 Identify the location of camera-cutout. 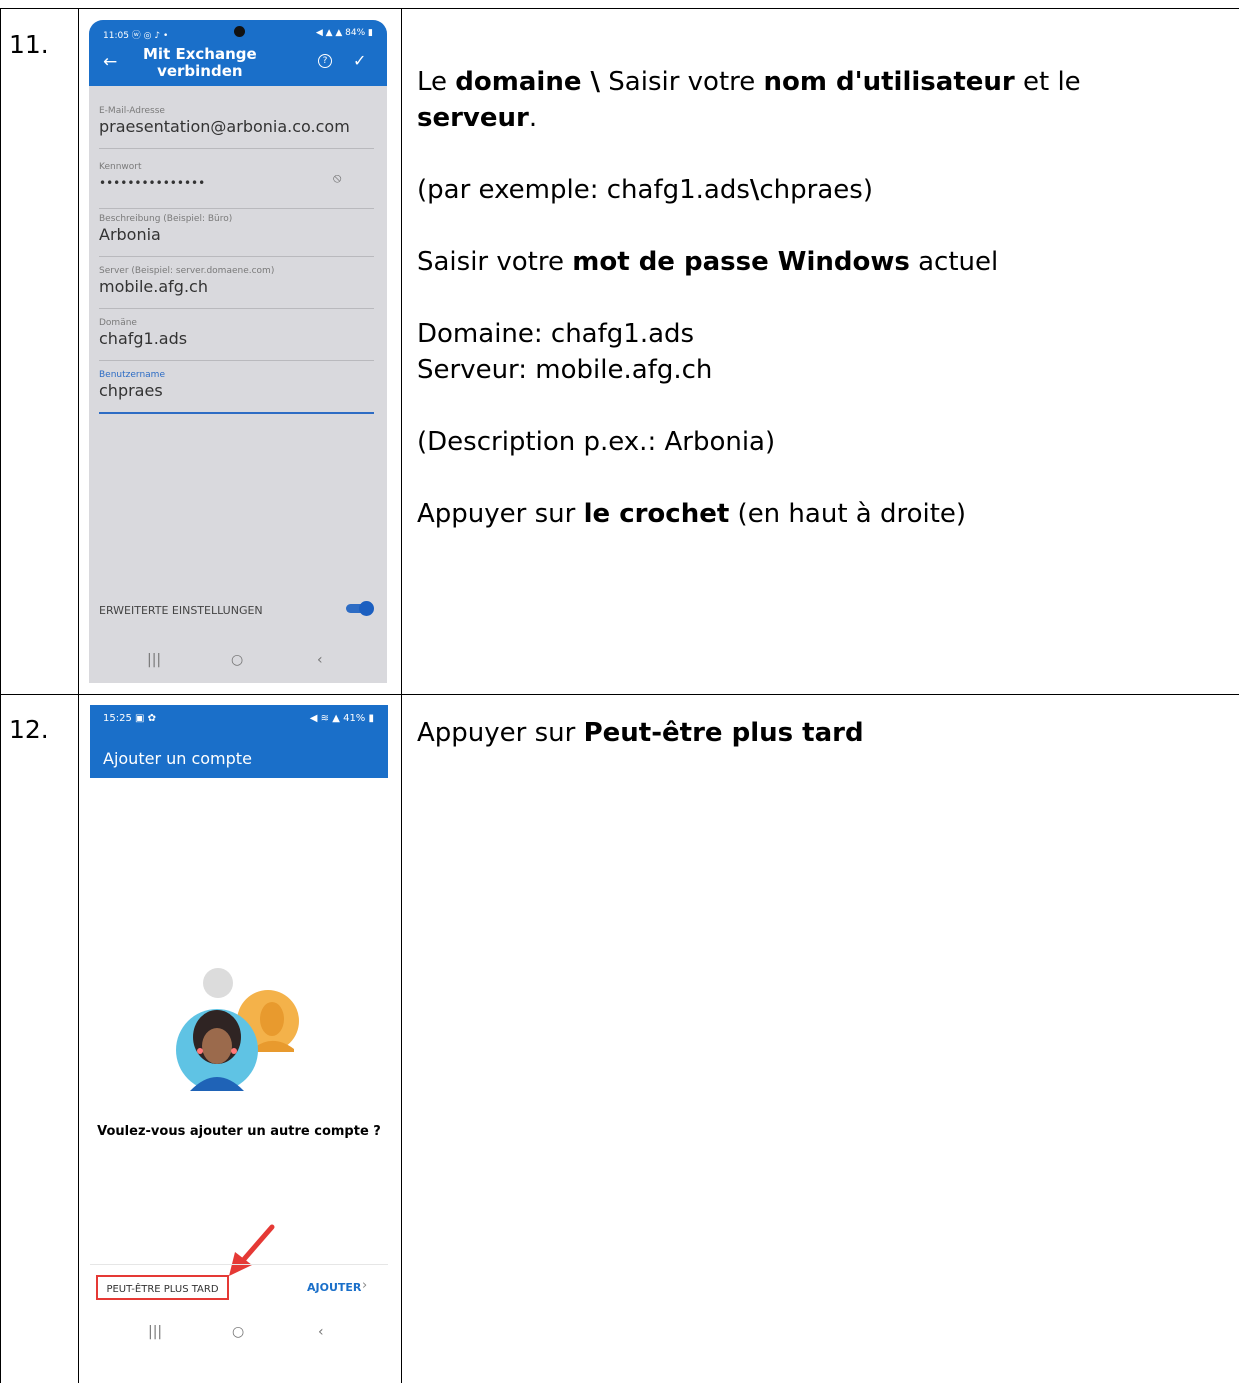
(239, 31).